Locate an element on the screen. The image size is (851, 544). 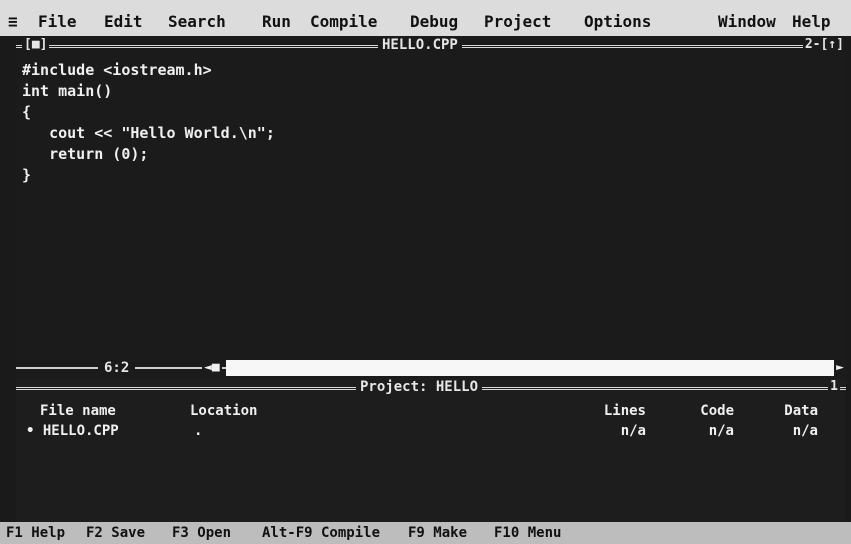
menu-options: Options is located at coordinates (617, 21).